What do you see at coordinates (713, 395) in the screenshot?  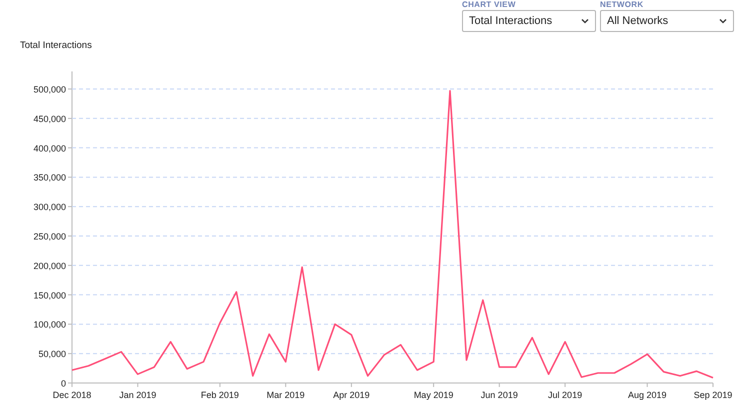 I see `x-tick-label: Sep 2019` at bounding box center [713, 395].